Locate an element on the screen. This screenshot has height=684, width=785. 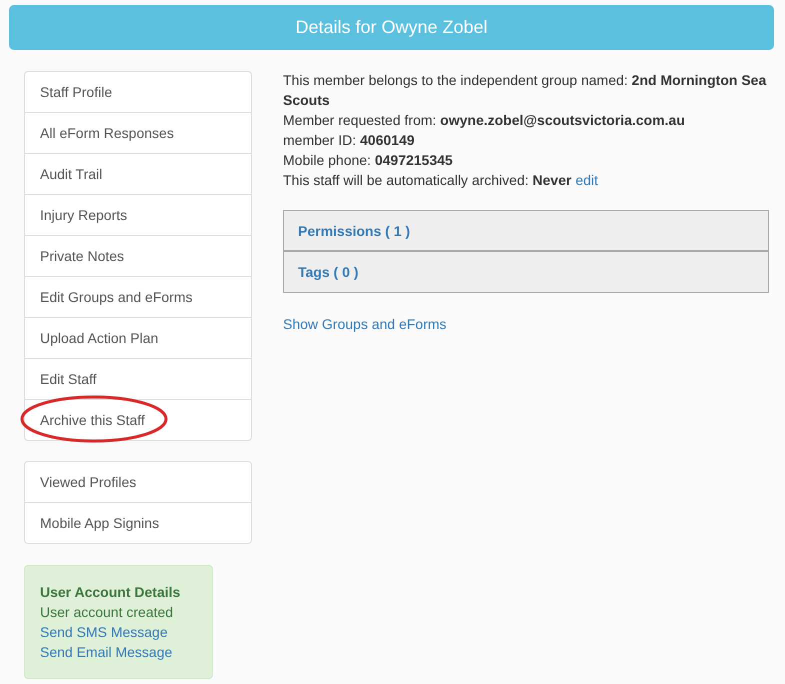
sidebar-menu-item: Viewed Profiles is located at coordinates (138, 482).